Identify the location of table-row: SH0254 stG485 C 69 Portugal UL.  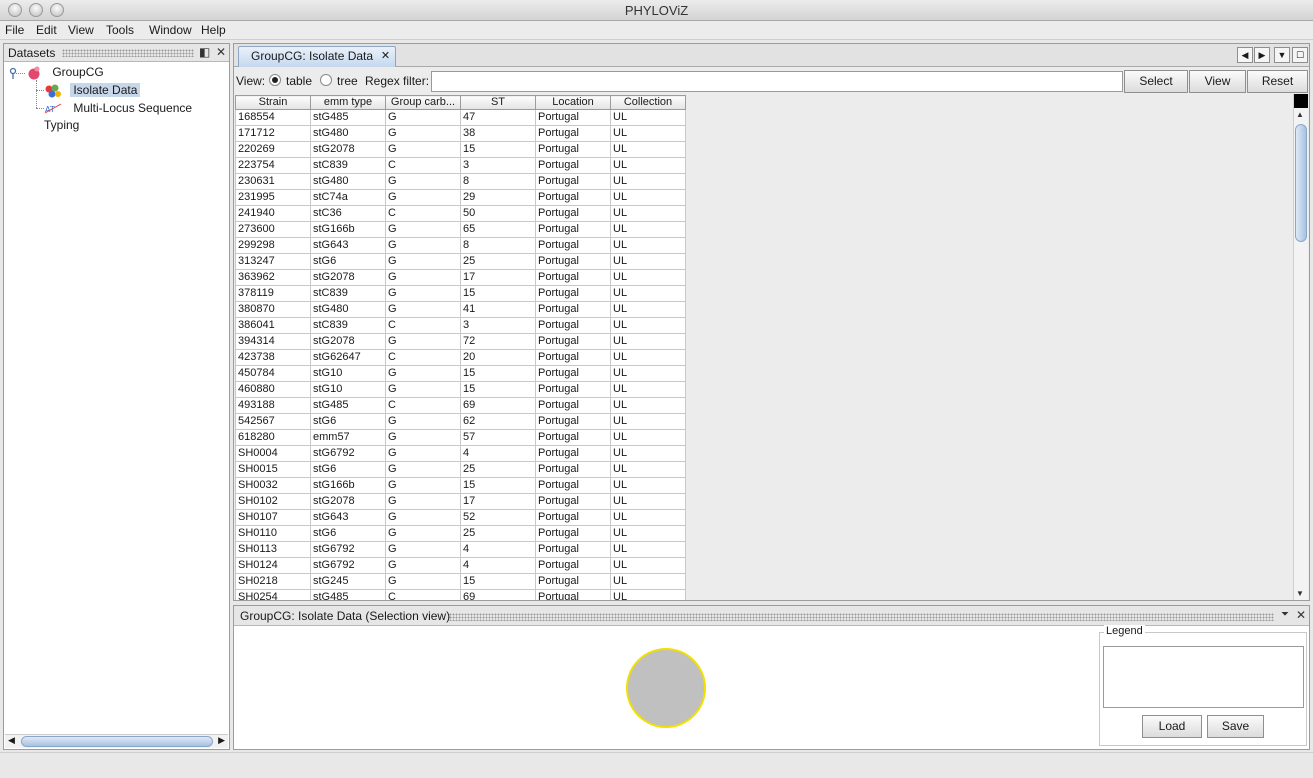
(460, 594).